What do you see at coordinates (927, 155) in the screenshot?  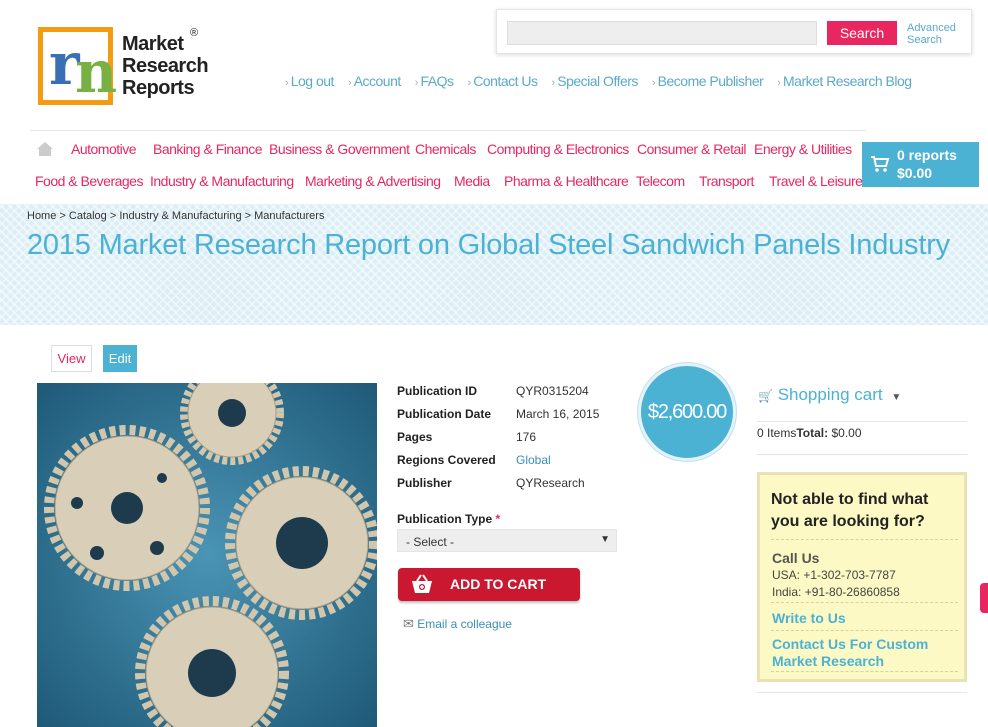 I see `cart-report-count: 0 reports` at bounding box center [927, 155].